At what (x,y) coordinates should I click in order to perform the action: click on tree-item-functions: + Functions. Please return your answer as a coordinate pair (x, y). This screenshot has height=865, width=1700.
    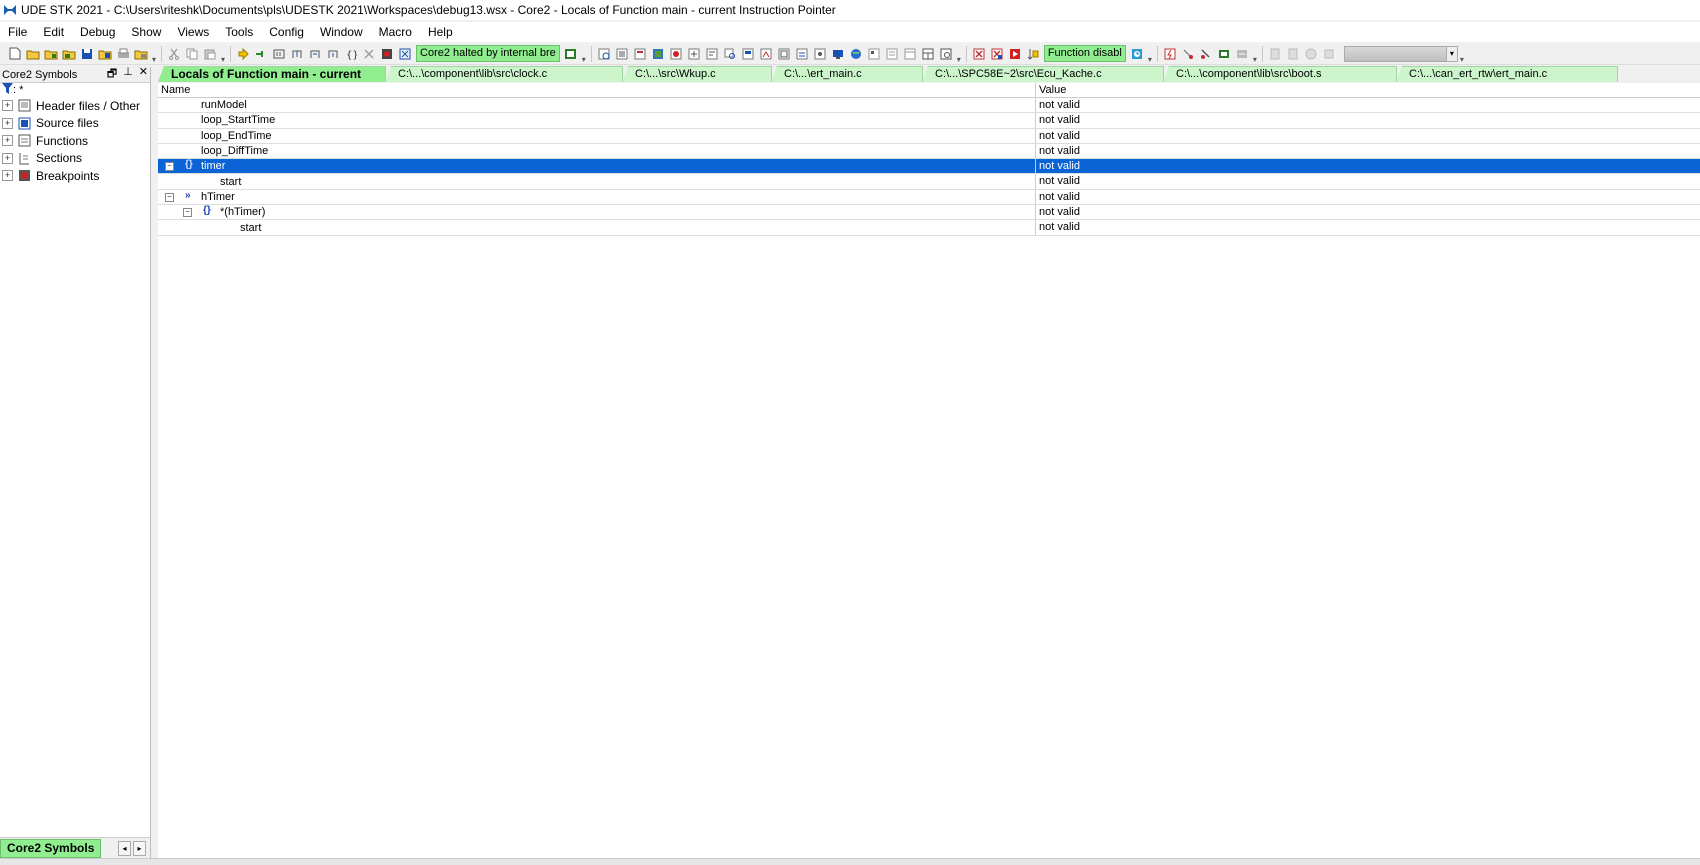
    Looking at the image, I should click on (75, 141).